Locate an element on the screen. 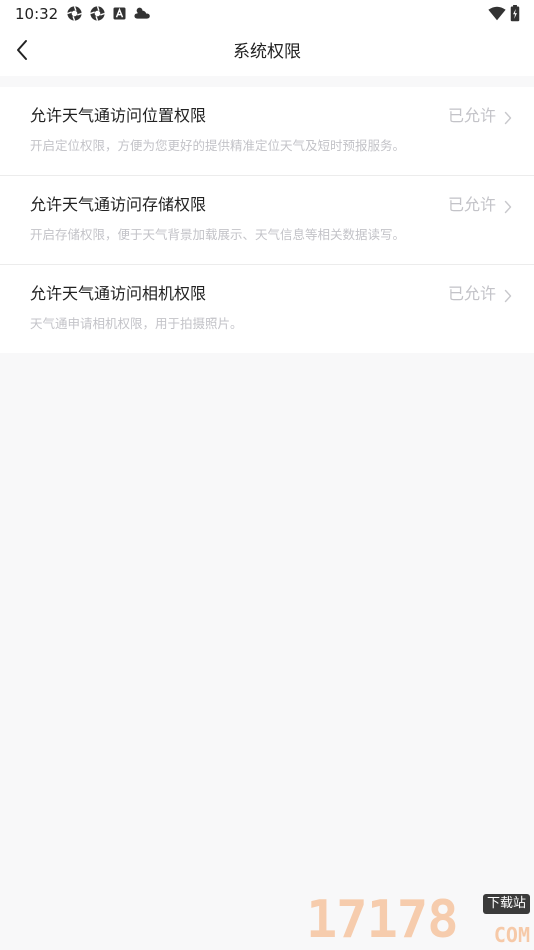 This screenshot has width=534, height=950. page-title: 系统权限 is located at coordinates (267, 52).